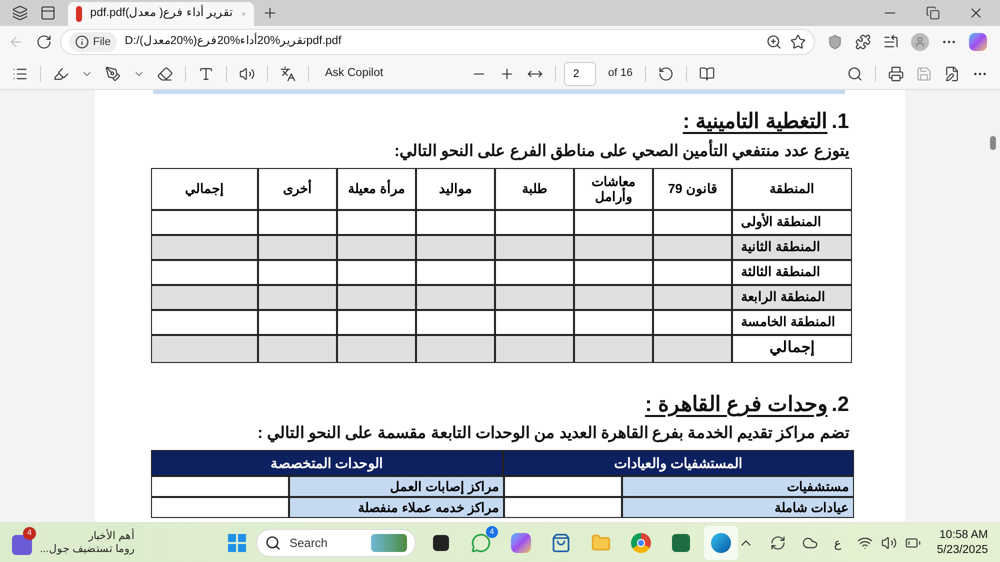 This screenshot has width=1000, height=562. What do you see at coordinates (736, 405) in the screenshot?
I see `section-heading: وحدات فرع القاهرة :` at bounding box center [736, 405].